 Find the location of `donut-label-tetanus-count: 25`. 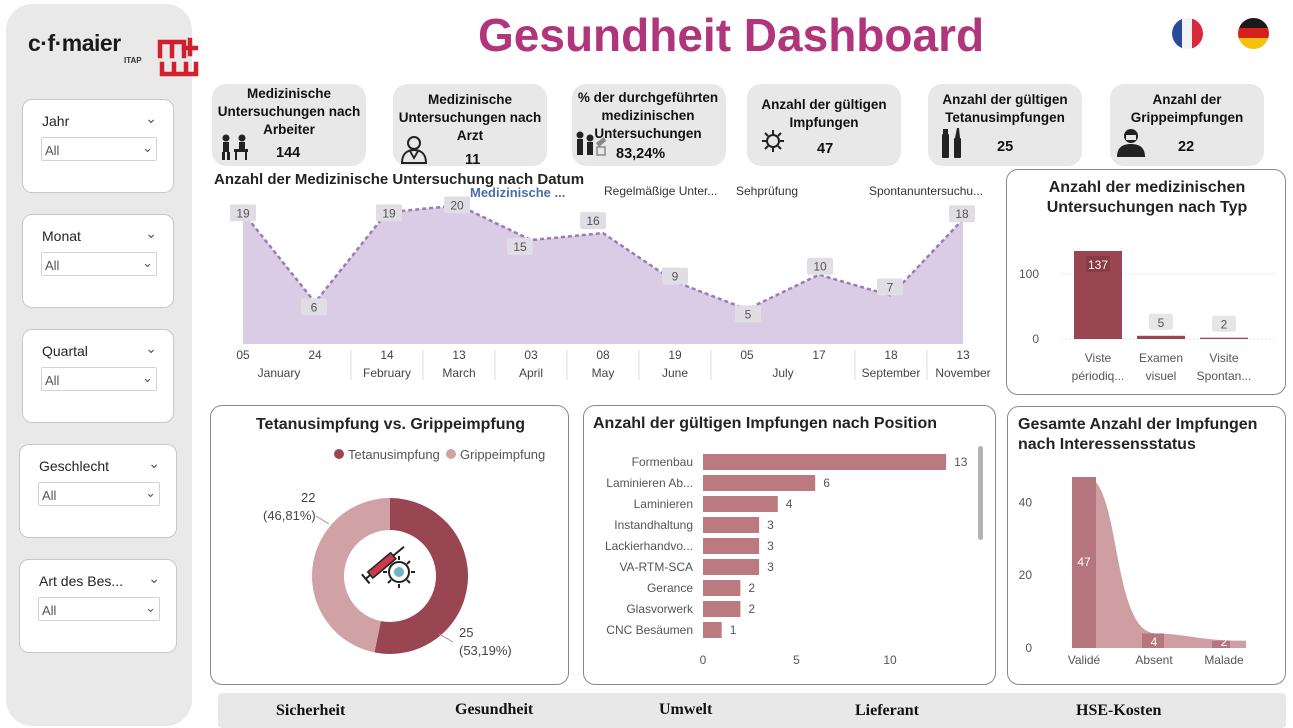

donut-label-tetanus-count: 25 is located at coordinates (466, 632).